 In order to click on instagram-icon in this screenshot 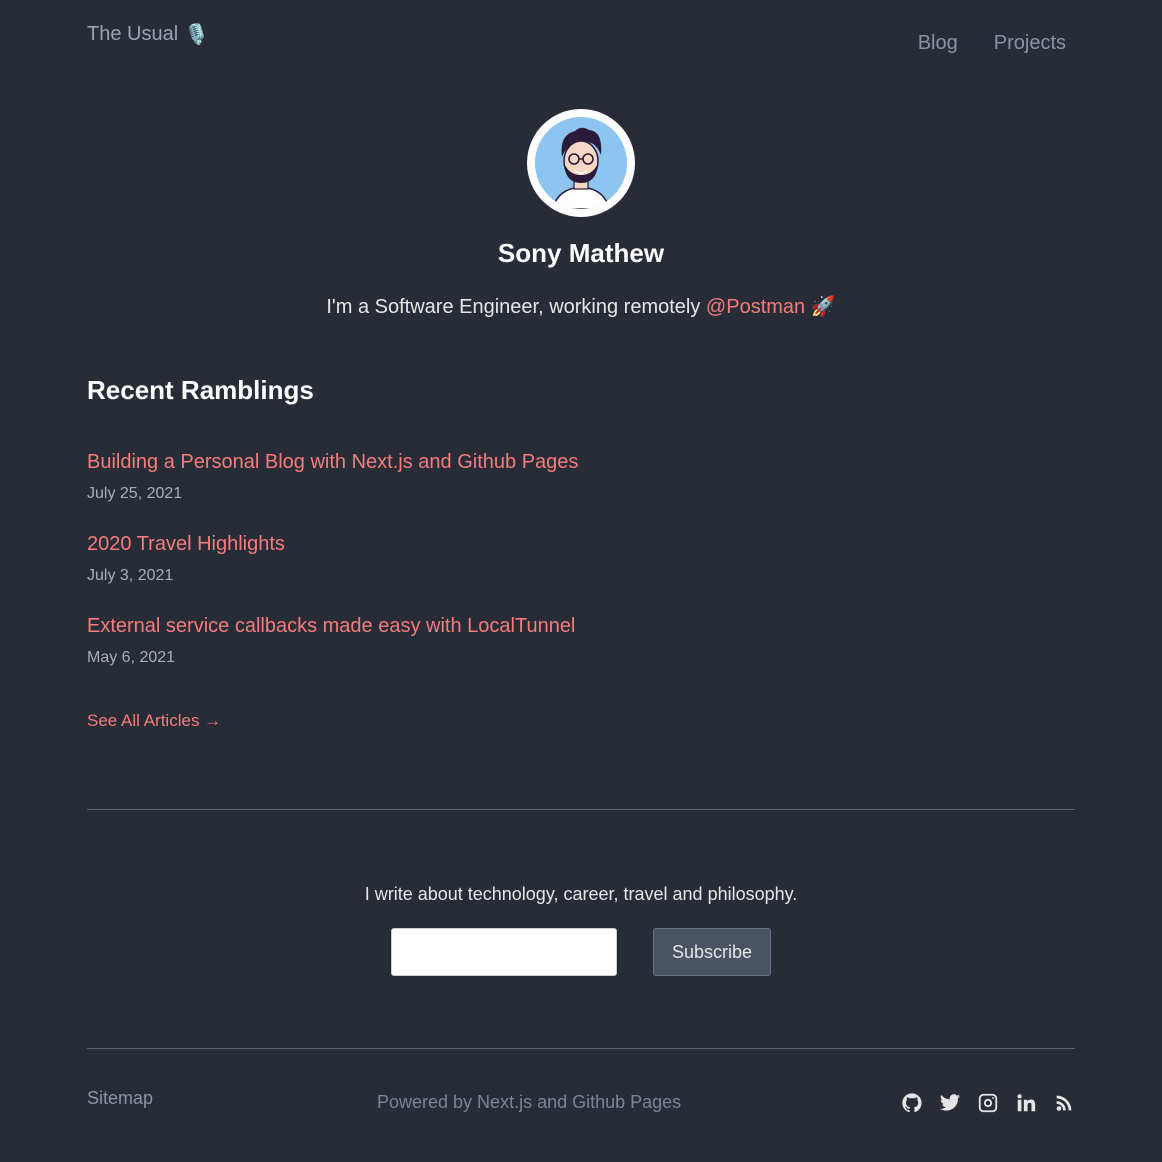, I will do `click(988, 1103)`.